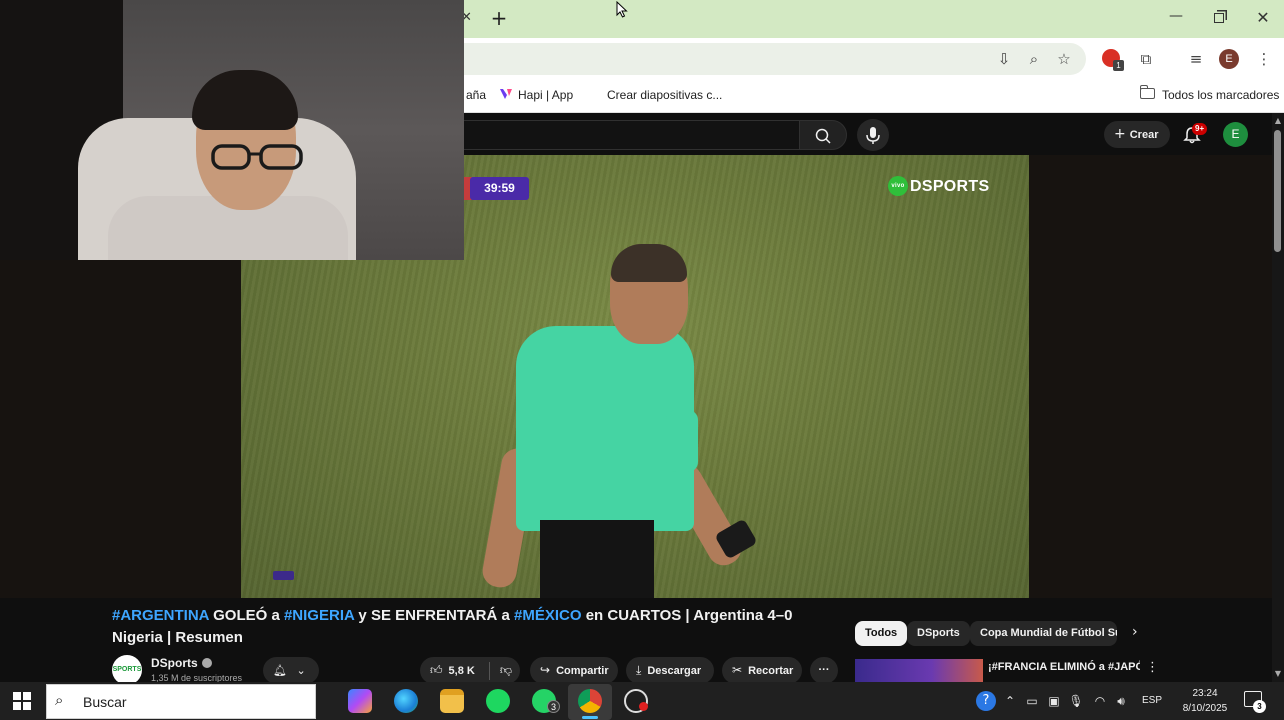 The width and height of the screenshot is (1284, 720). I want to click on share-icon: ↪, so click(545, 670).